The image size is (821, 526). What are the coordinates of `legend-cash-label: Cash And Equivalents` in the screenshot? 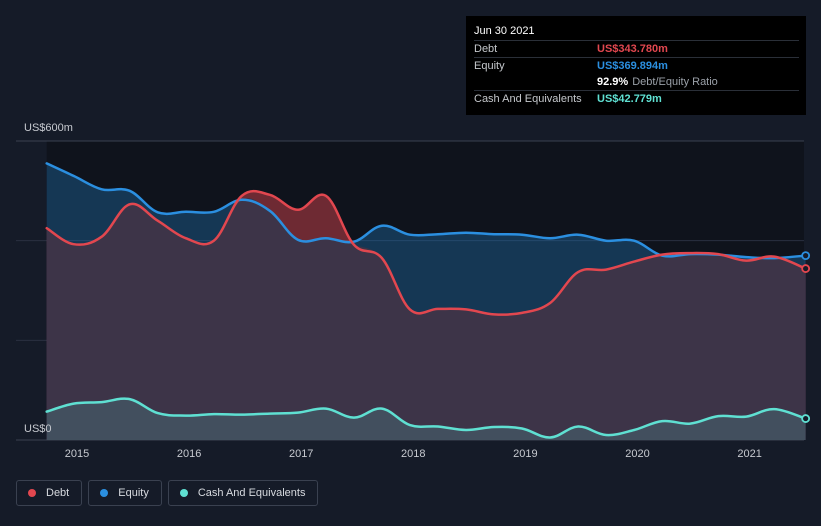 It's located at (251, 493).